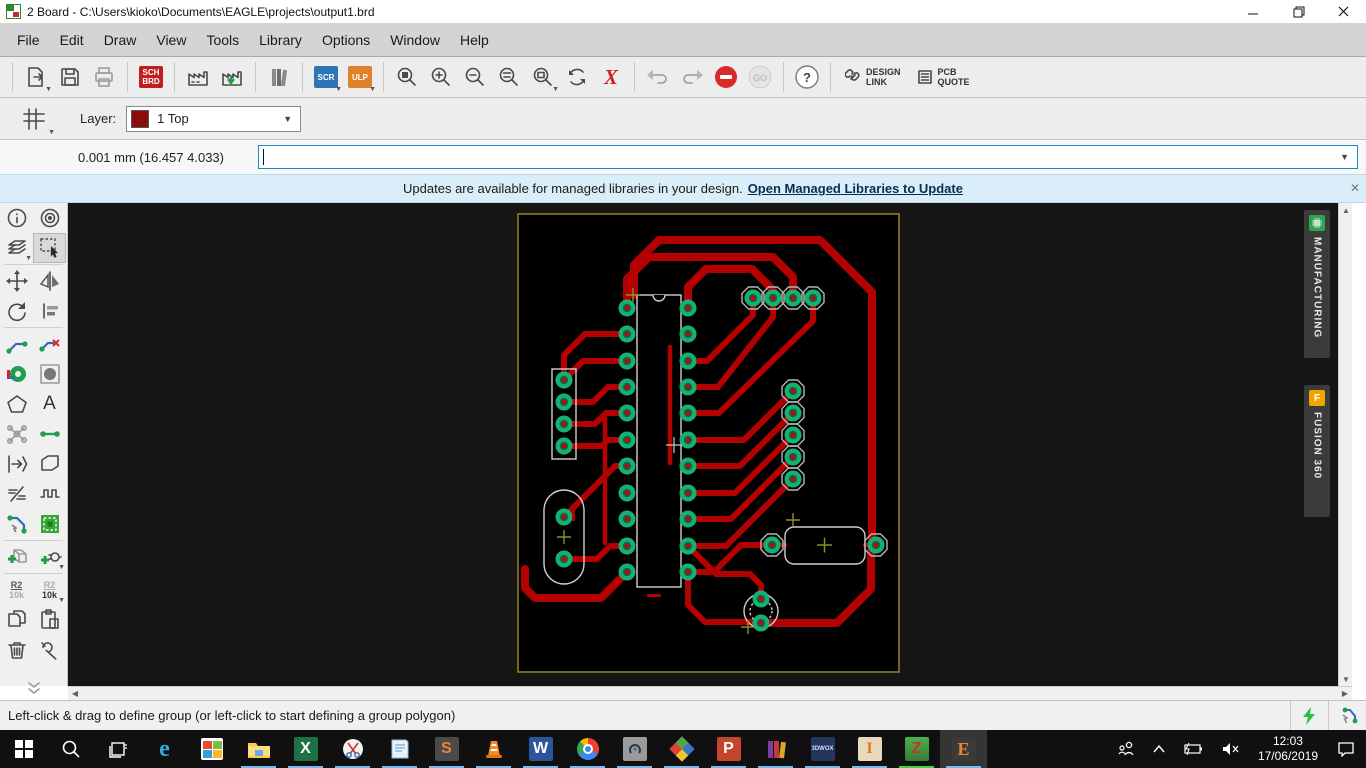 The image size is (1366, 768). What do you see at coordinates (1317, 451) in the screenshot?
I see `fusion-360-tab: F FUSION 360` at bounding box center [1317, 451].